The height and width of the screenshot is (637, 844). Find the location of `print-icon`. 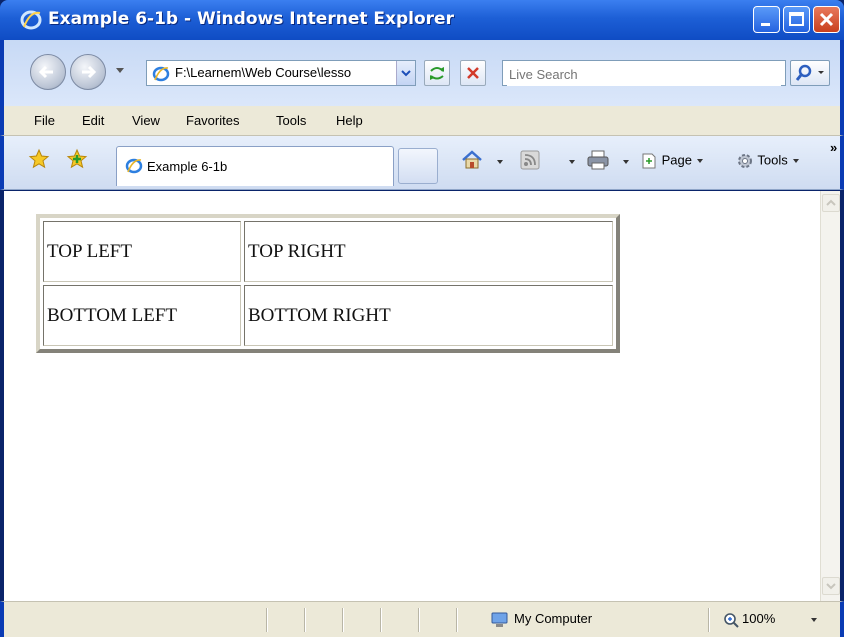

print-icon is located at coordinates (598, 160).